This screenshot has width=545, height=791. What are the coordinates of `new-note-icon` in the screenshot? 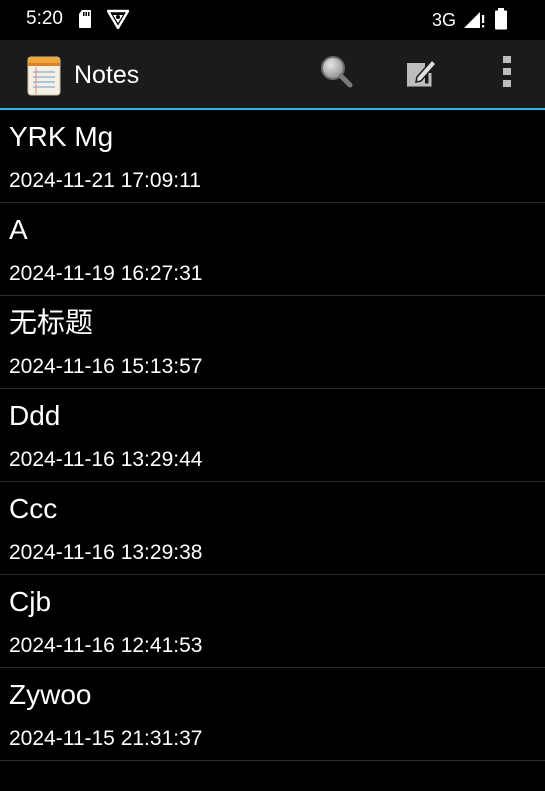 It's located at (421, 74).